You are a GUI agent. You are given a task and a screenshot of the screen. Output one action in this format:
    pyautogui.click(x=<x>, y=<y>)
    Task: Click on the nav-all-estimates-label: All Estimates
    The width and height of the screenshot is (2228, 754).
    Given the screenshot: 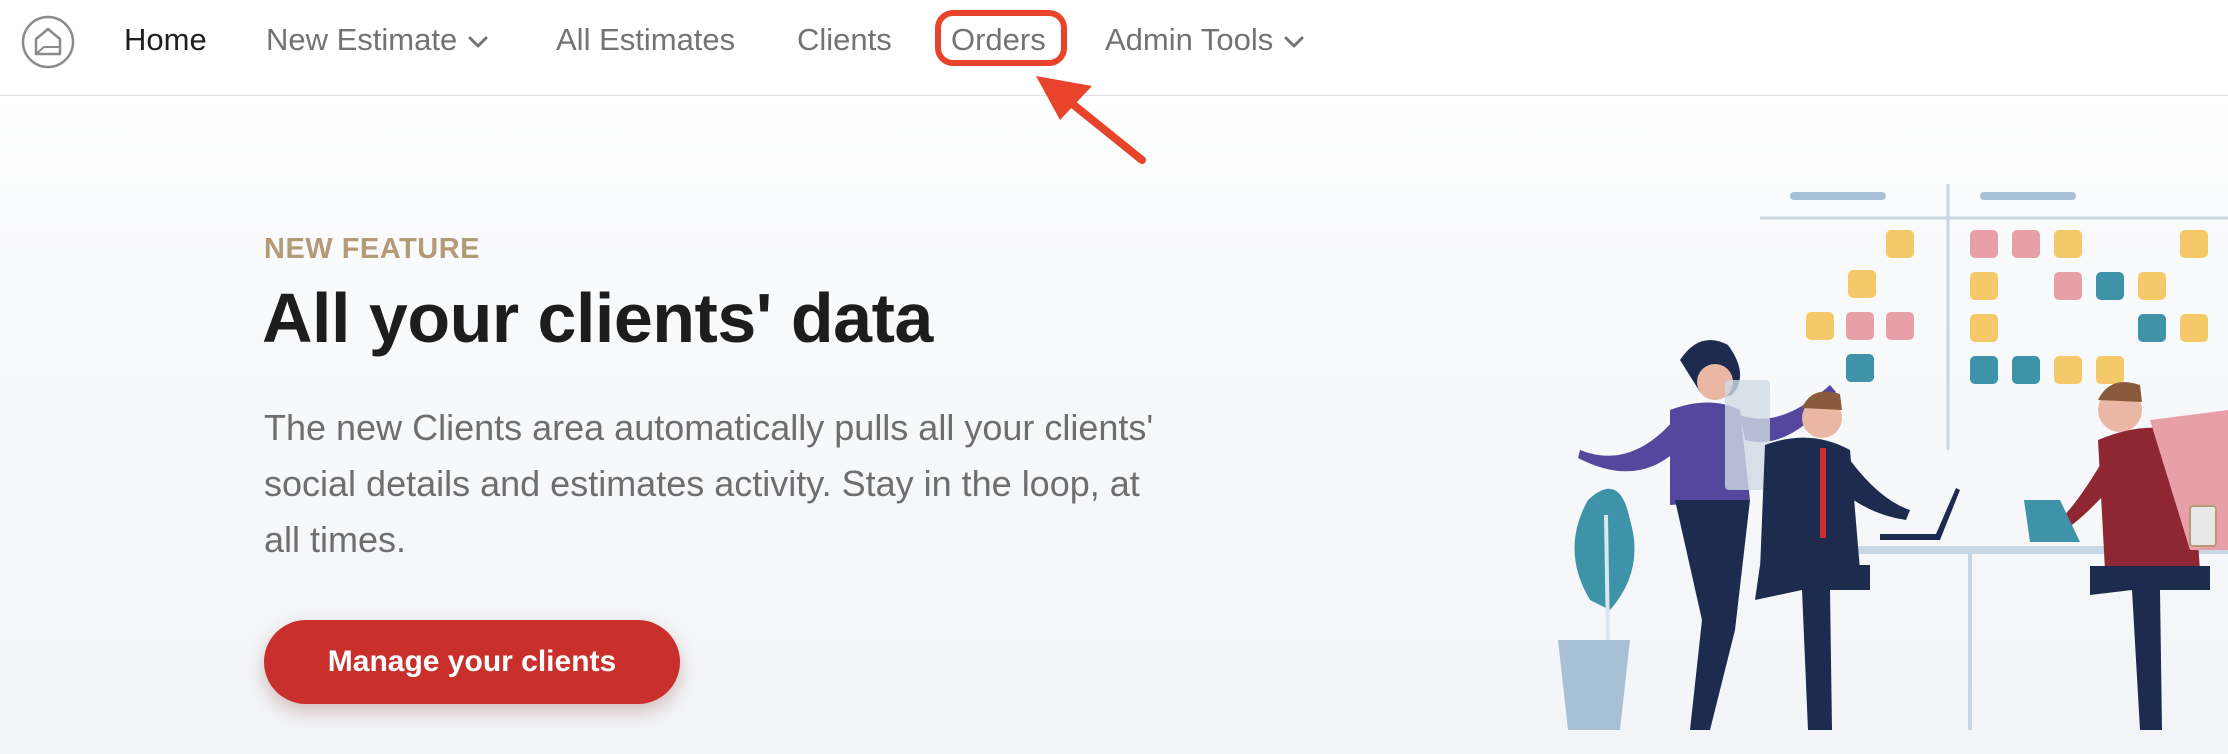 What is the action you would take?
    pyautogui.click(x=646, y=39)
    